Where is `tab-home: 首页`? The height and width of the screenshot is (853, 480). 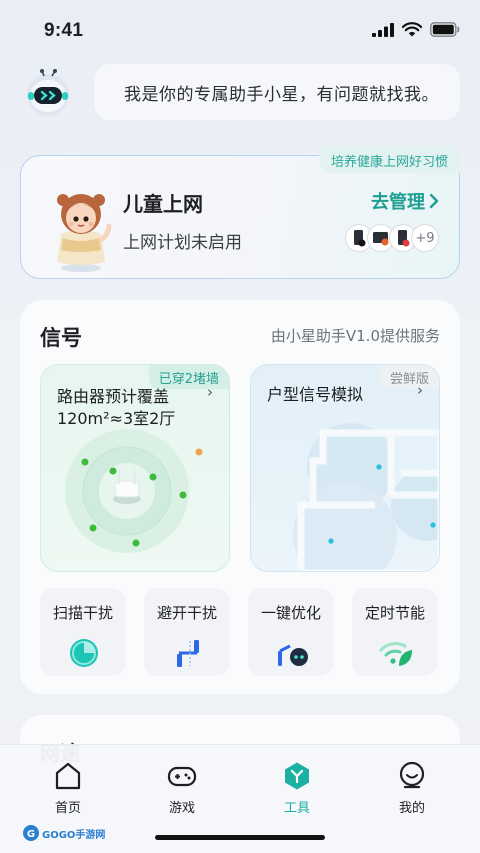
tab-home: 首页 is located at coordinates (68, 788).